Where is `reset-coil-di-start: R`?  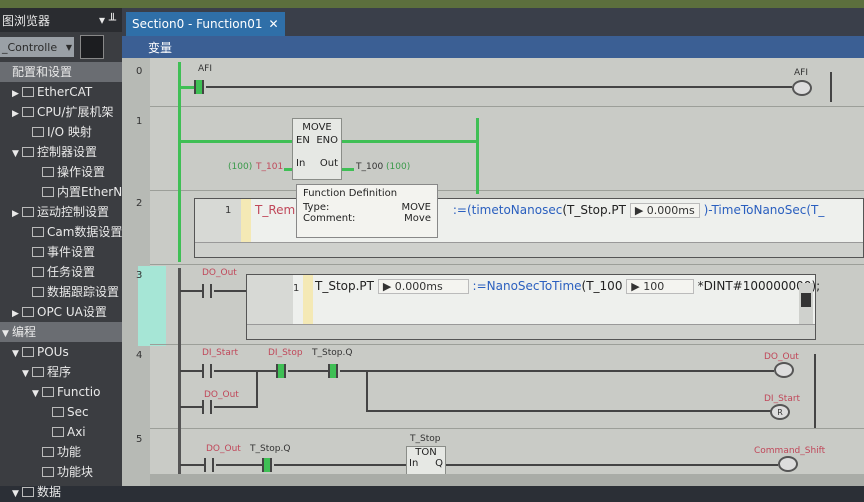 reset-coil-di-start: R is located at coordinates (780, 412).